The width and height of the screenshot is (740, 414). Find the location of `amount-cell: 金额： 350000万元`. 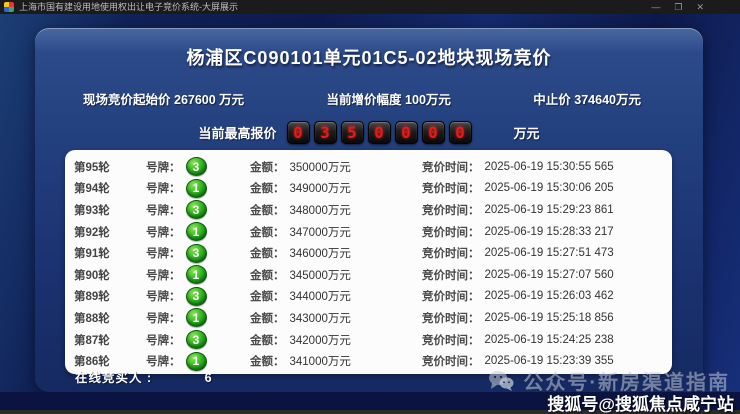

amount-cell: 金额： 350000万元 is located at coordinates (336, 167).